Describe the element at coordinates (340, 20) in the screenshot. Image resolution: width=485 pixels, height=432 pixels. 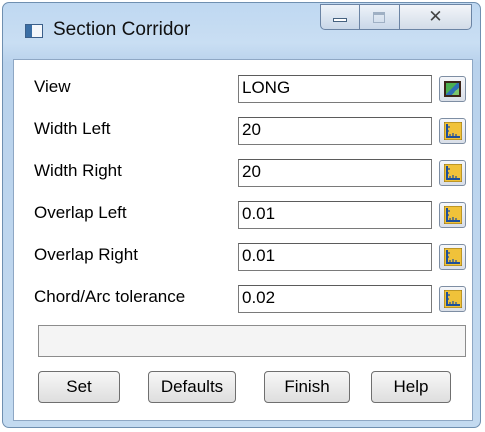
I see `minimize-icon` at that location.